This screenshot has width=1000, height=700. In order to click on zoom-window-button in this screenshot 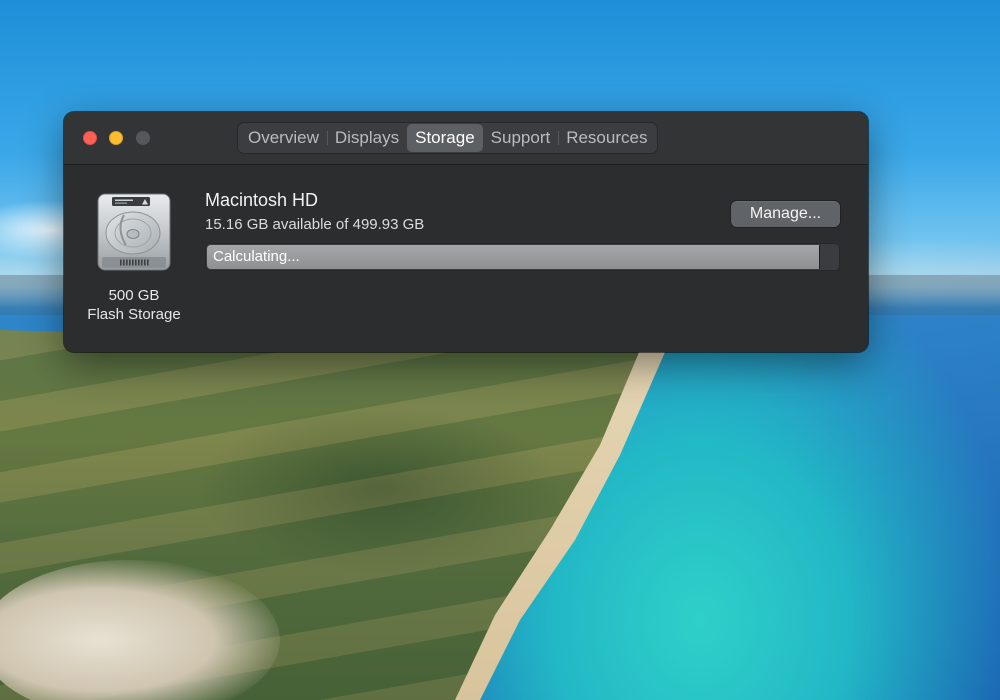, I will do `click(143, 138)`.